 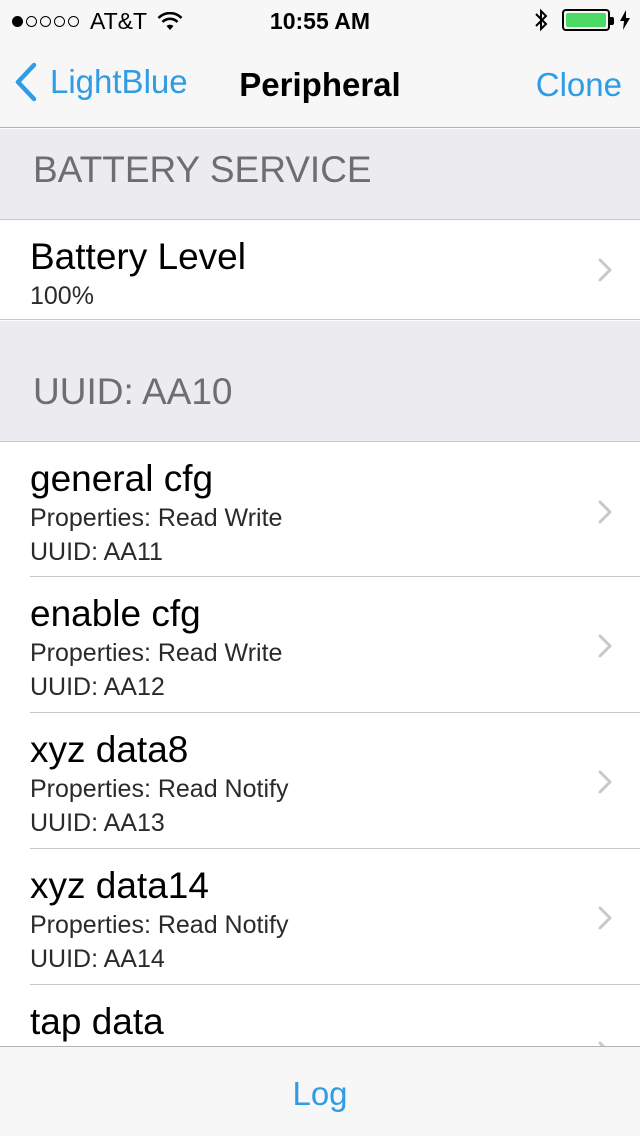 I want to click on row-uuid: UUID: AA12, so click(x=97, y=687).